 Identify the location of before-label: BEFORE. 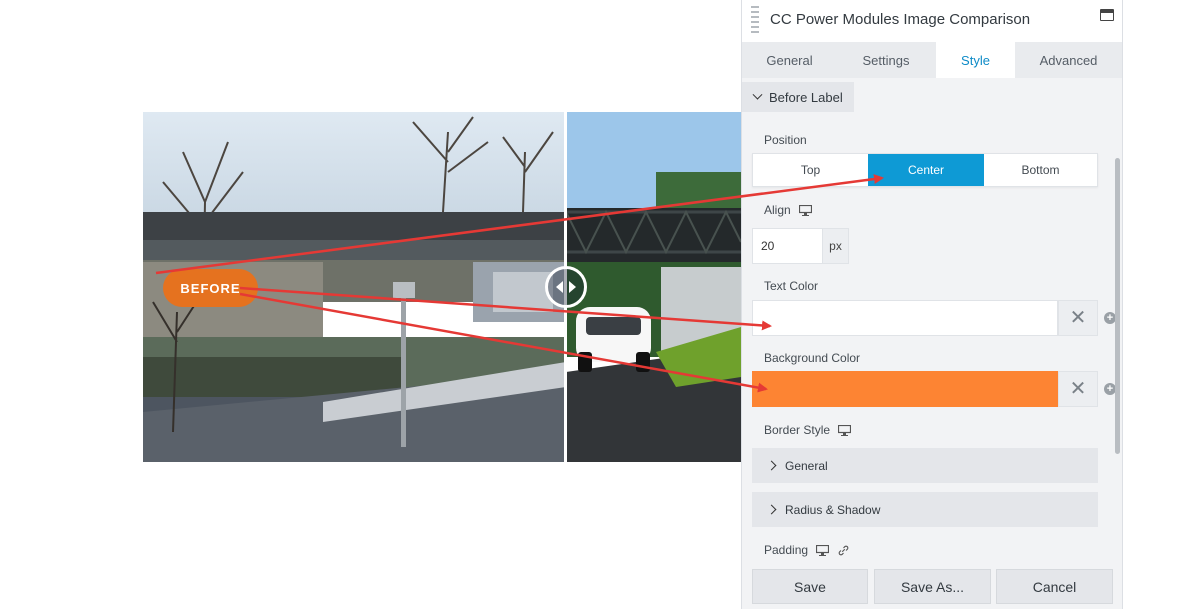
(210, 288).